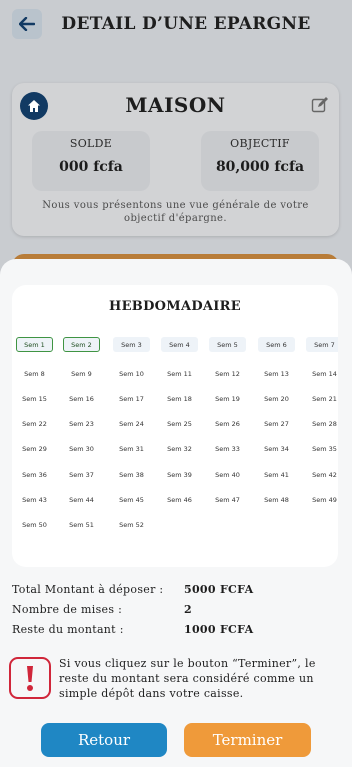 The image size is (352, 767). I want to click on week-chip: Sem 9, so click(81, 373).